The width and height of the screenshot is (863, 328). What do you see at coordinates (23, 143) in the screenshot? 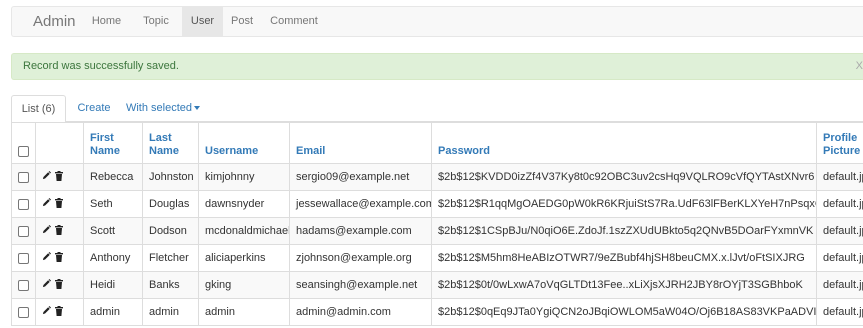
I see `select-all-cell` at bounding box center [23, 143].